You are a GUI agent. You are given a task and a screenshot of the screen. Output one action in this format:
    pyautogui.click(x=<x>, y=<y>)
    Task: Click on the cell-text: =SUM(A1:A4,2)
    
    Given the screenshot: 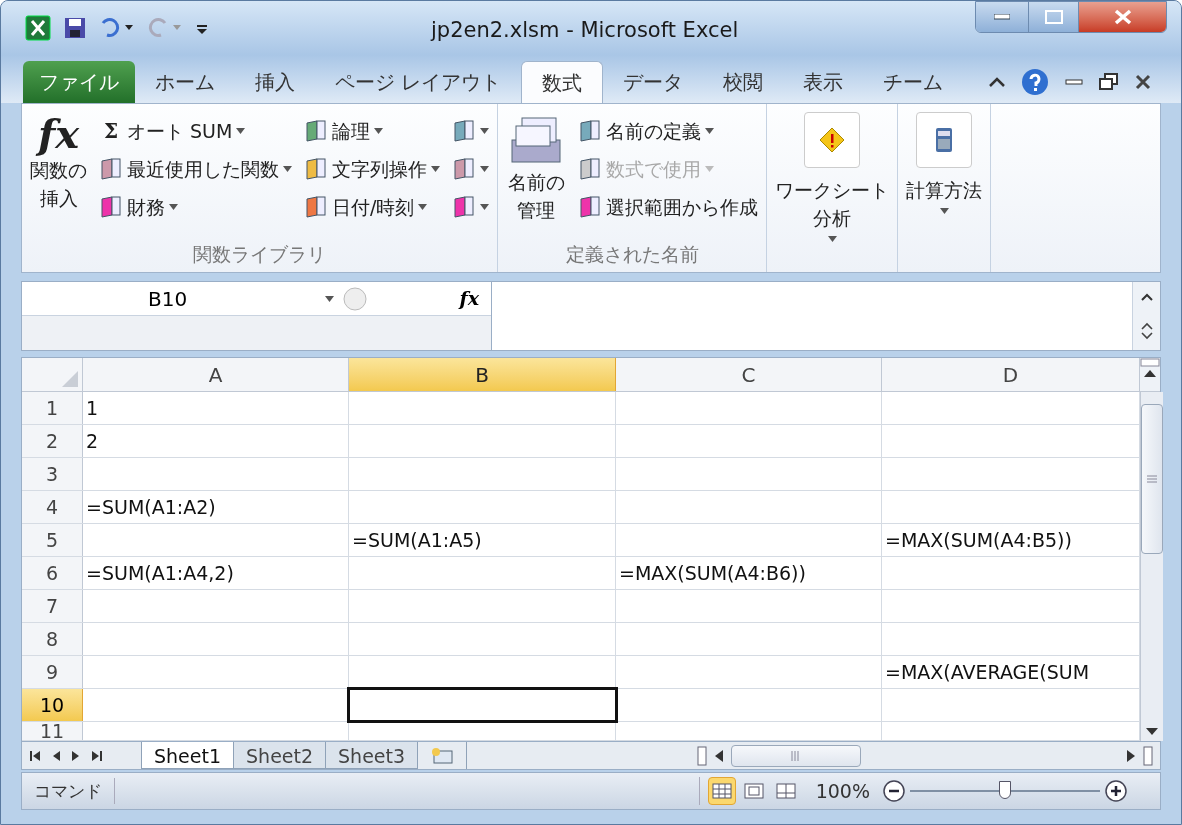 What is the action you would take?
    pyautogui.click(x=160, y=573)
    